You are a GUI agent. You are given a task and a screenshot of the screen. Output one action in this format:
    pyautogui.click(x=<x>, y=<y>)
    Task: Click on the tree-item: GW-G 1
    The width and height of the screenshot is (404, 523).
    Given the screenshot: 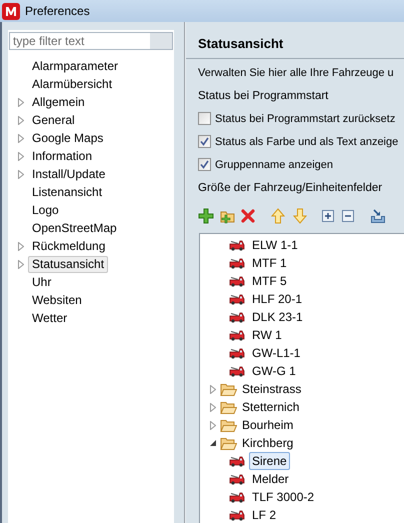 What is the action you would take?
    pyautogui.click(x=274, y=371)
    